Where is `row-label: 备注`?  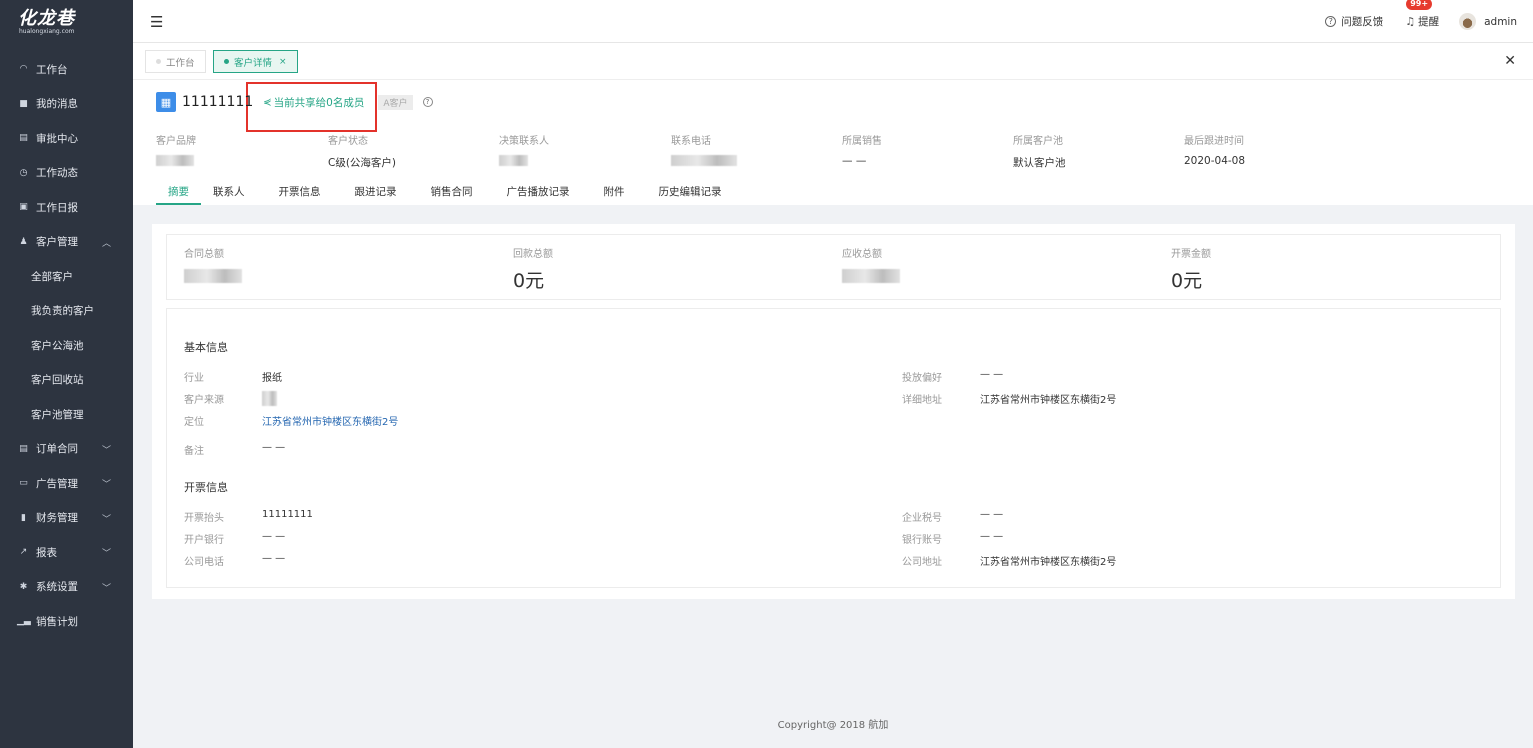 row-label: 备注 is located at coordinates (194, 451).